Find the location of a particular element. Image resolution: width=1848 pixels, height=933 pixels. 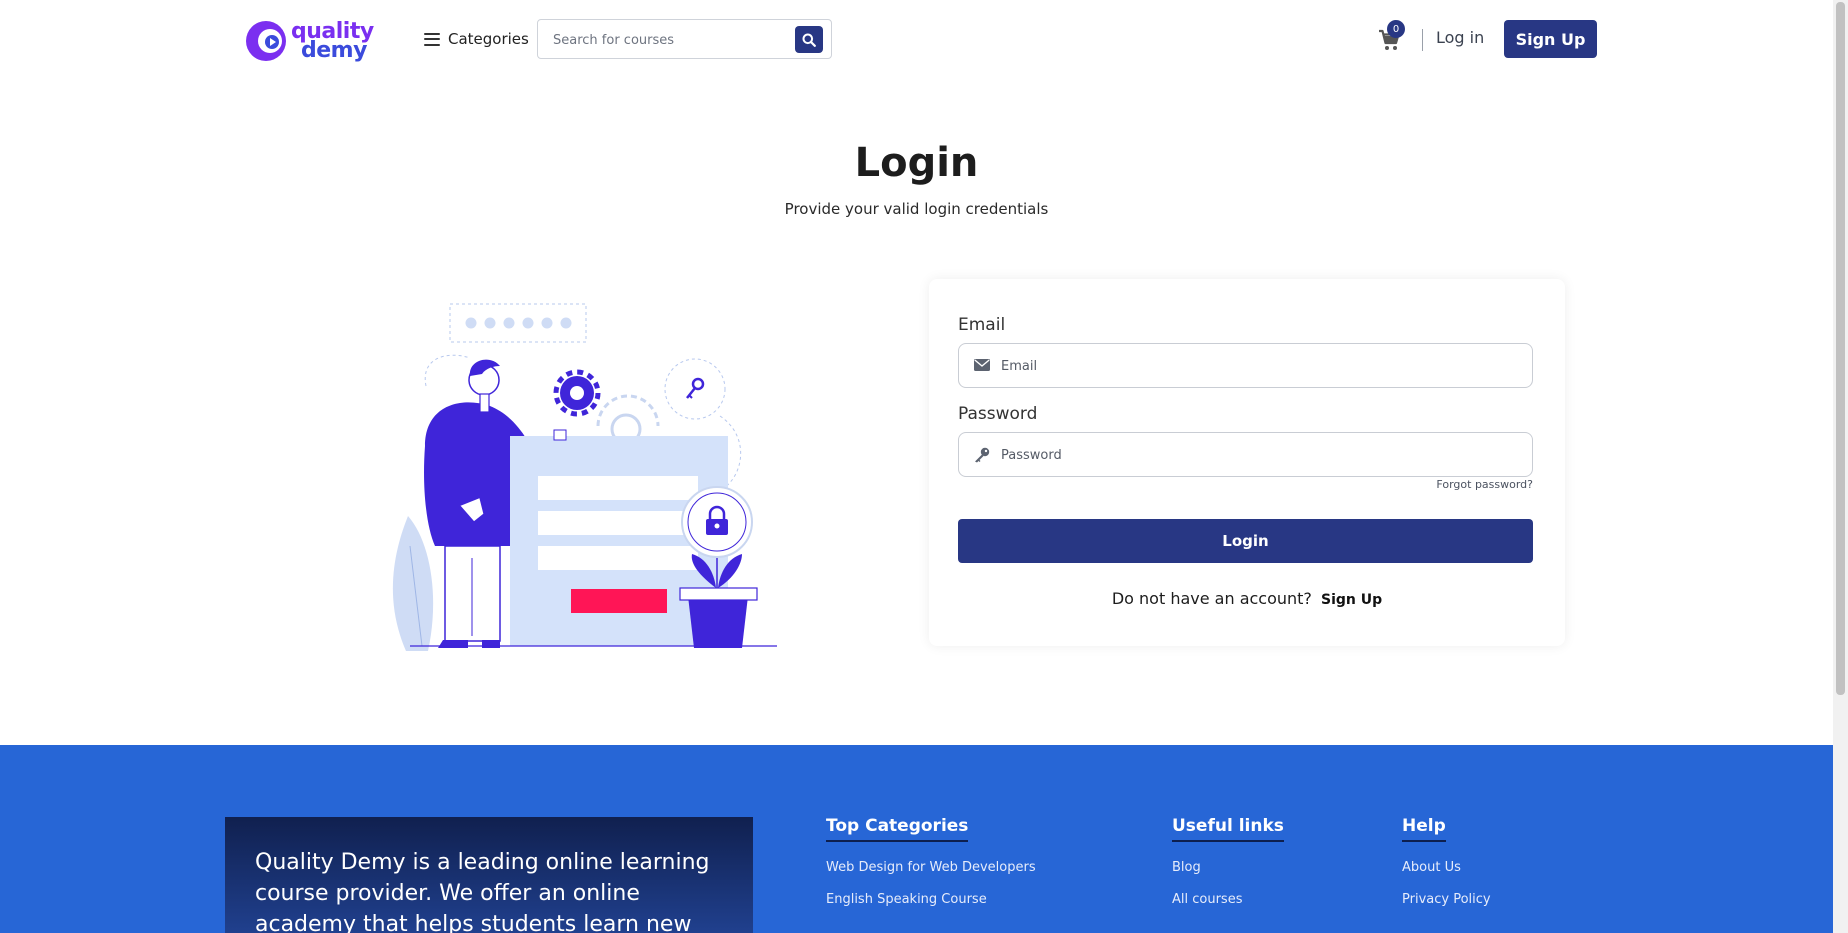

header-signup-button: Sign Up is located at coordinates (1550, 39).